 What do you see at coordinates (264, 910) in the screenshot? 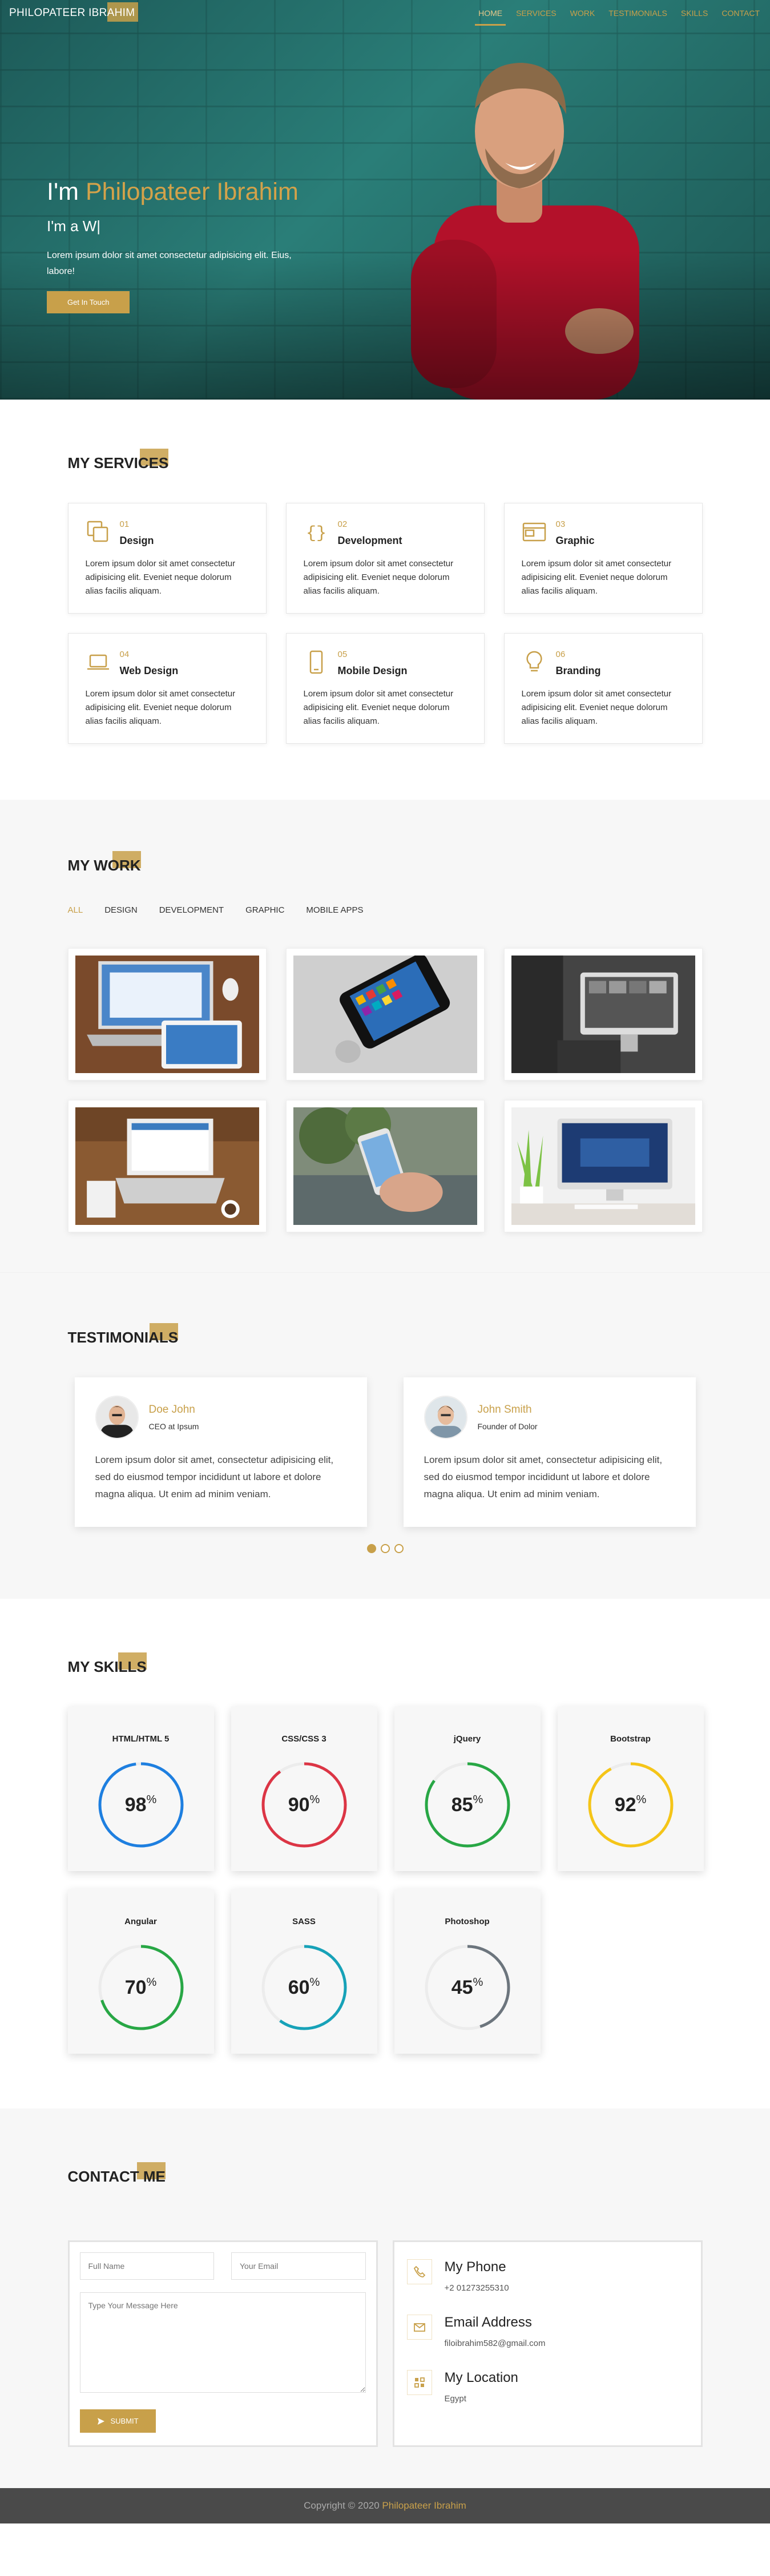
I see `filter-graphic: GRAPHIC` at bounding box center [264, 910].